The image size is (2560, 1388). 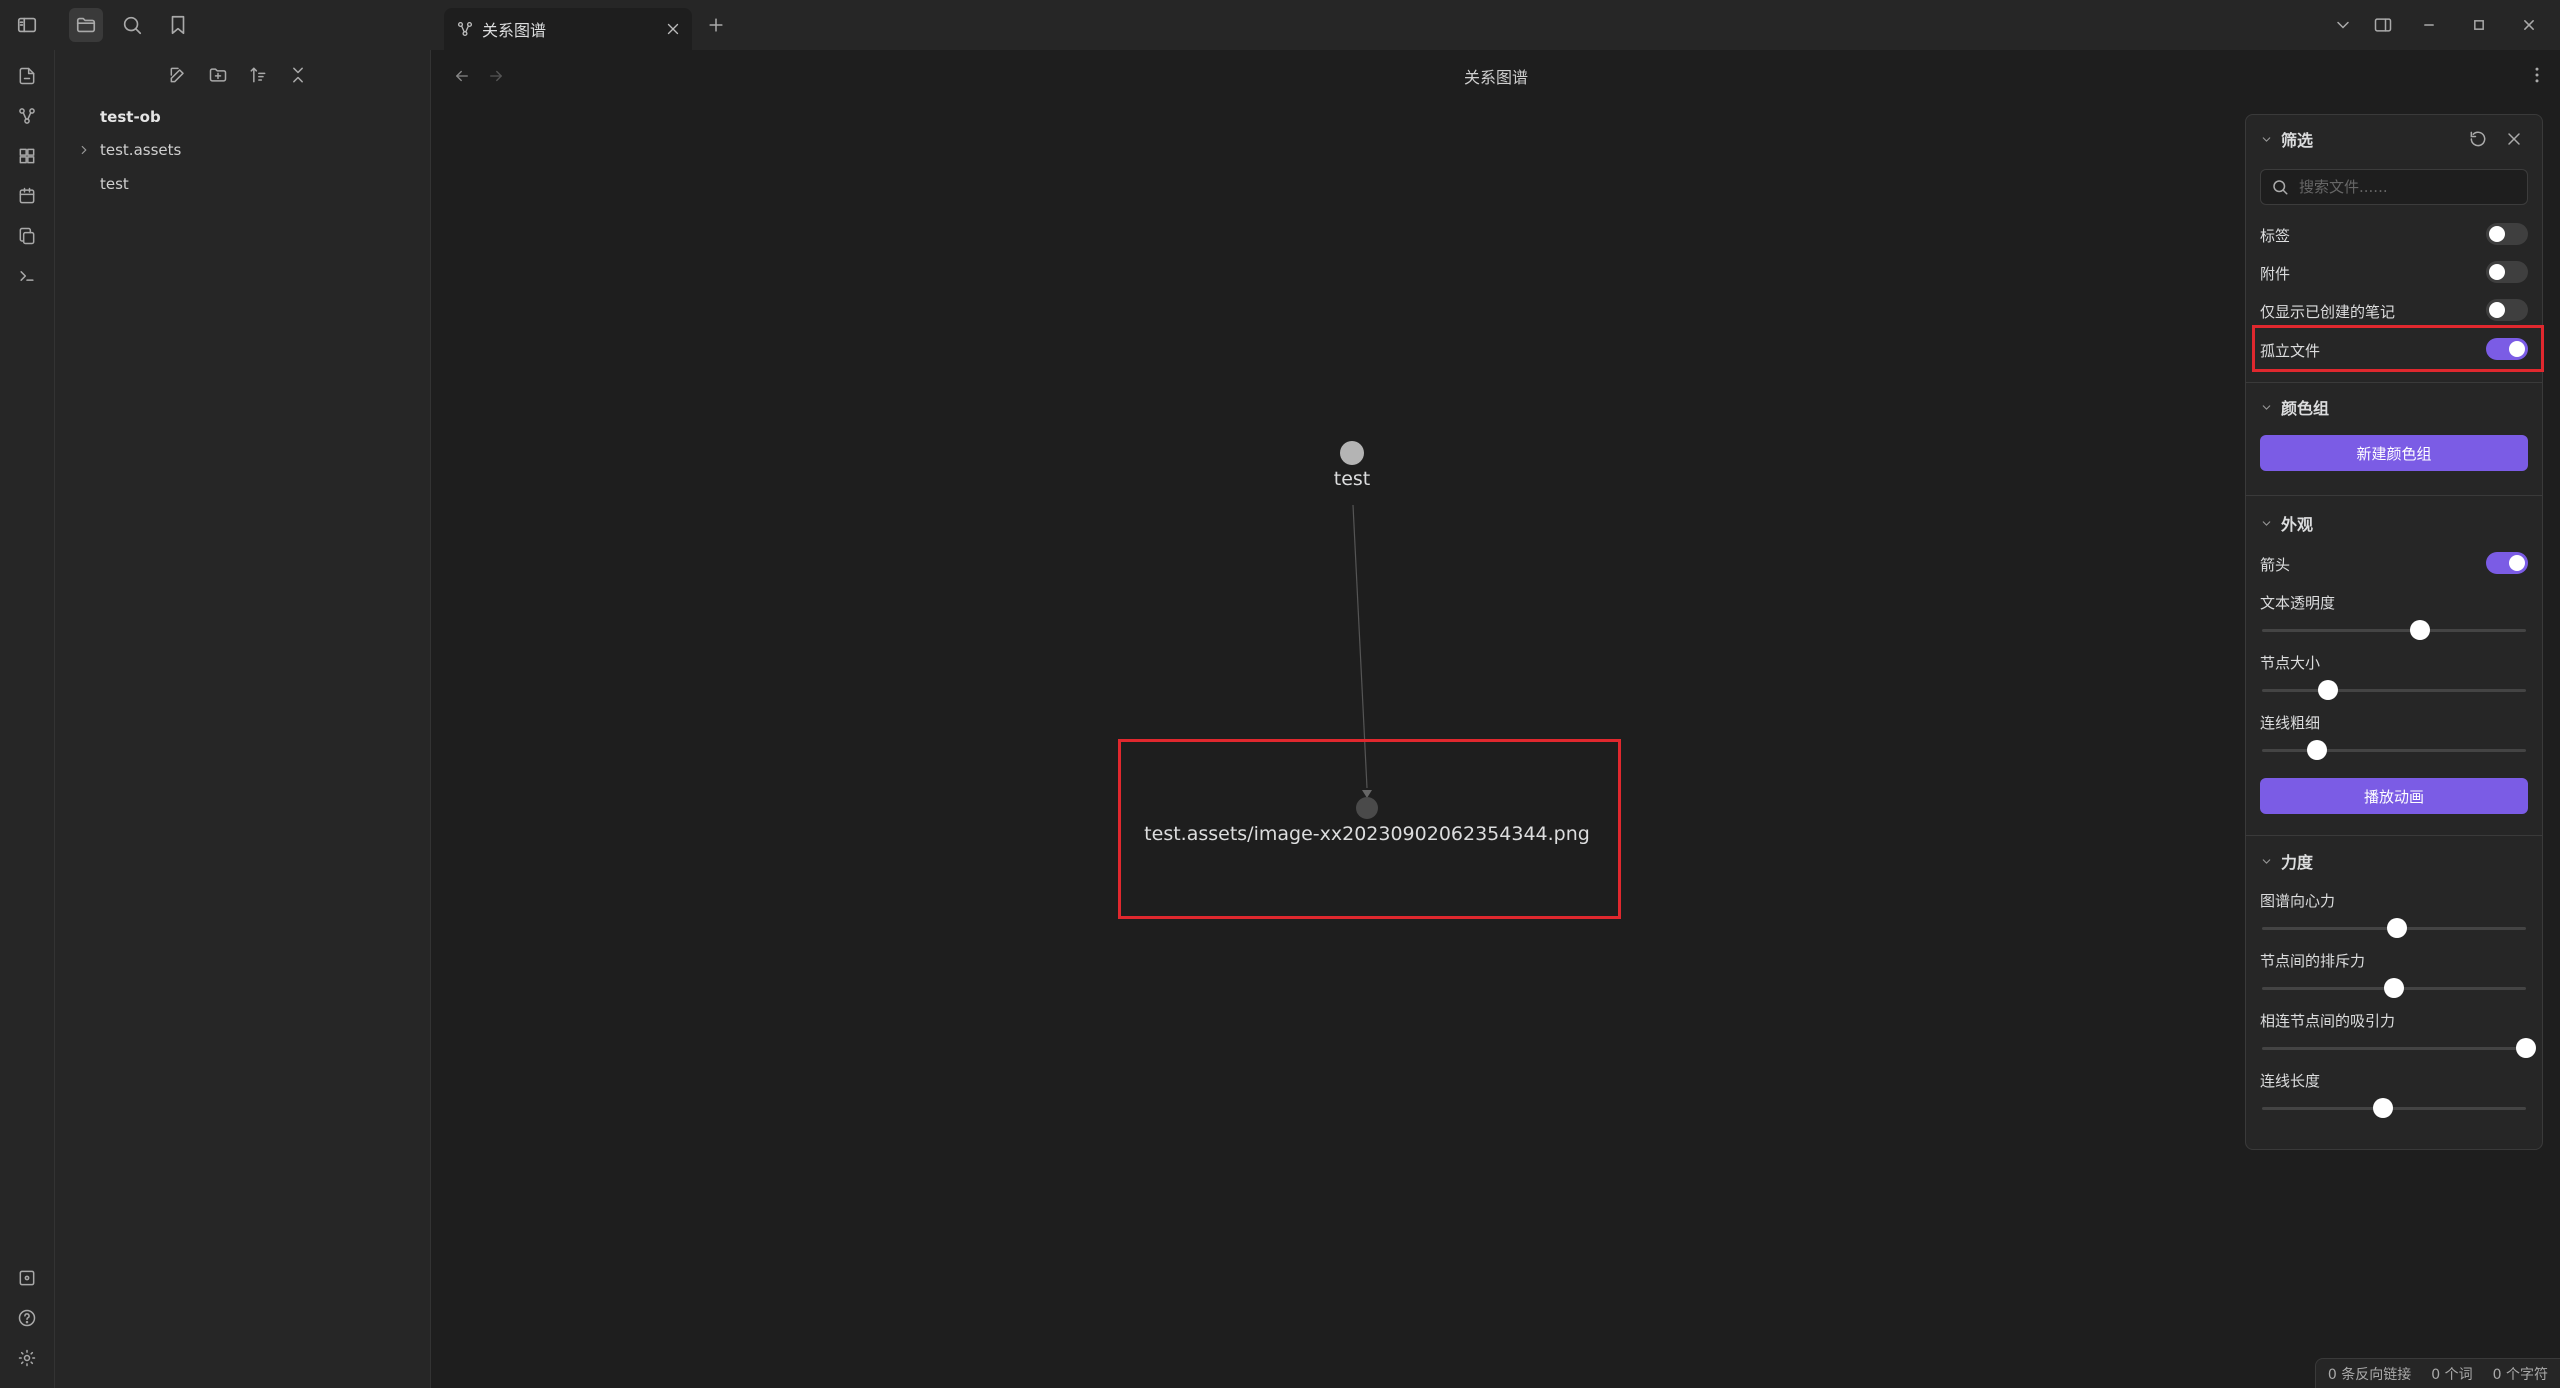 I want to click on filter-section-header: 筛选, so click(x=2286, y=139).